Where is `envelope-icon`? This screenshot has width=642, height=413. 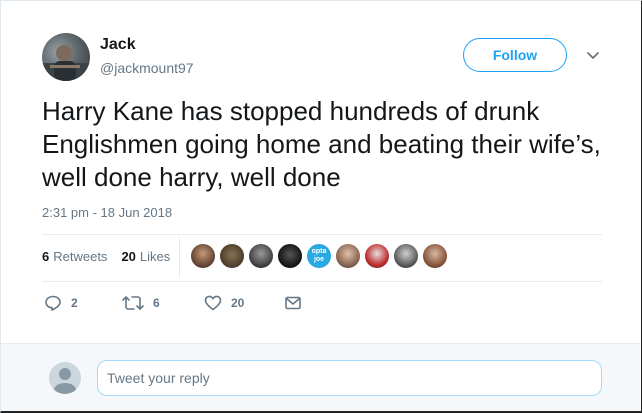
envelope-icon is located at coordinates (293, 303).